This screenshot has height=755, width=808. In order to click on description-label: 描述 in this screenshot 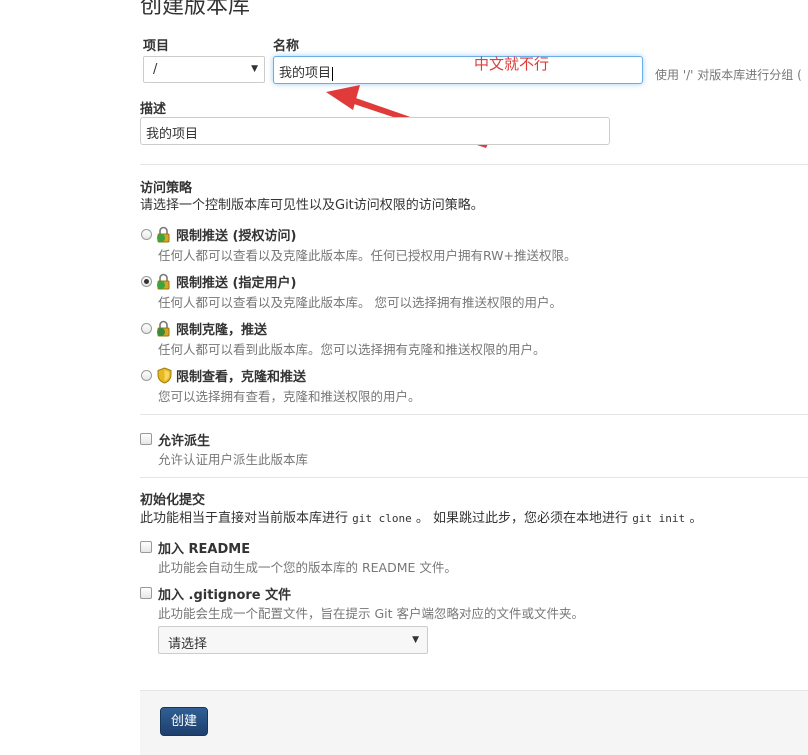, I will do `click(153, 109)`.